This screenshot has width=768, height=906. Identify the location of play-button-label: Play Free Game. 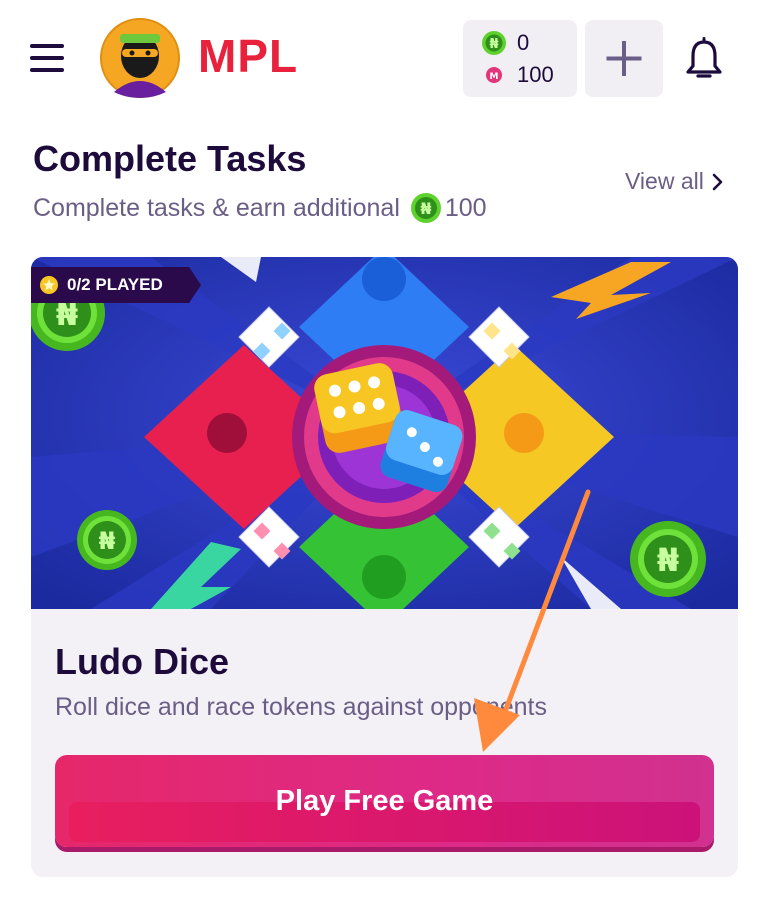
(384, 800).